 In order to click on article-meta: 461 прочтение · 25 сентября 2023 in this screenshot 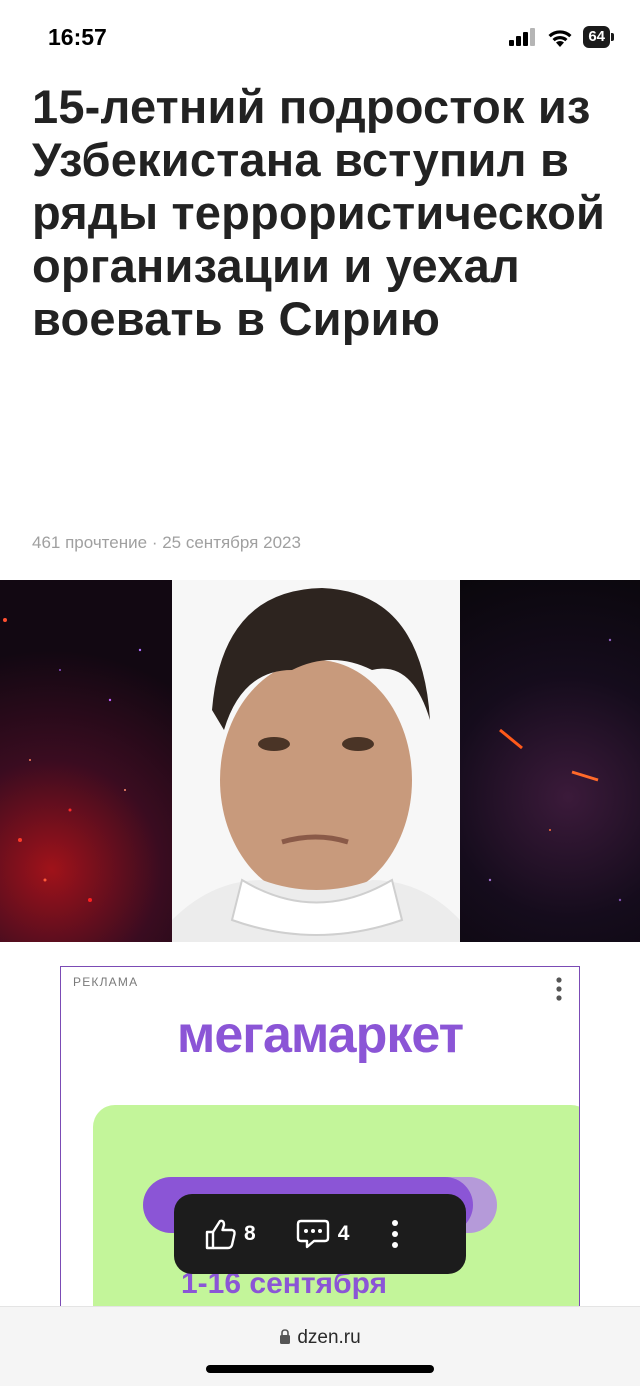, I will do `click(166, 543)`.